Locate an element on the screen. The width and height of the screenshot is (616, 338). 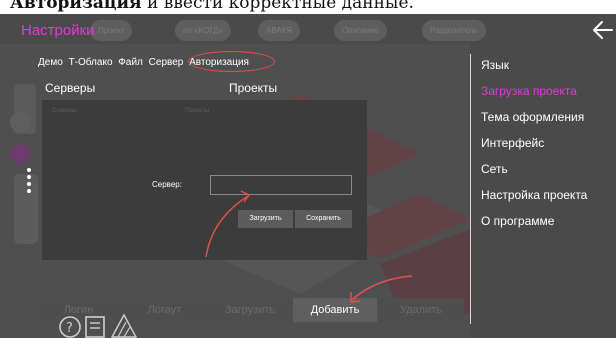
help-icon: ? is located at coordinates (70, 327).